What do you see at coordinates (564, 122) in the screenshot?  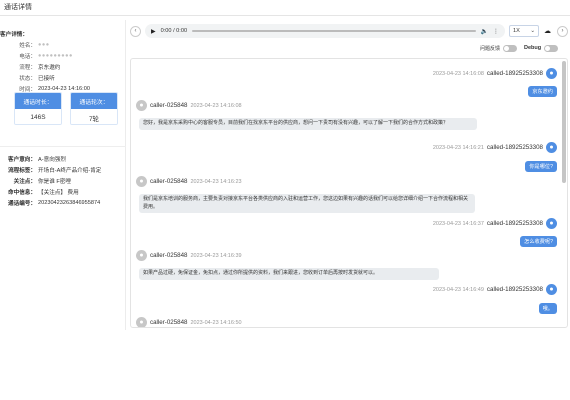 I see `scrollbar` at bounding box center [564, 122].